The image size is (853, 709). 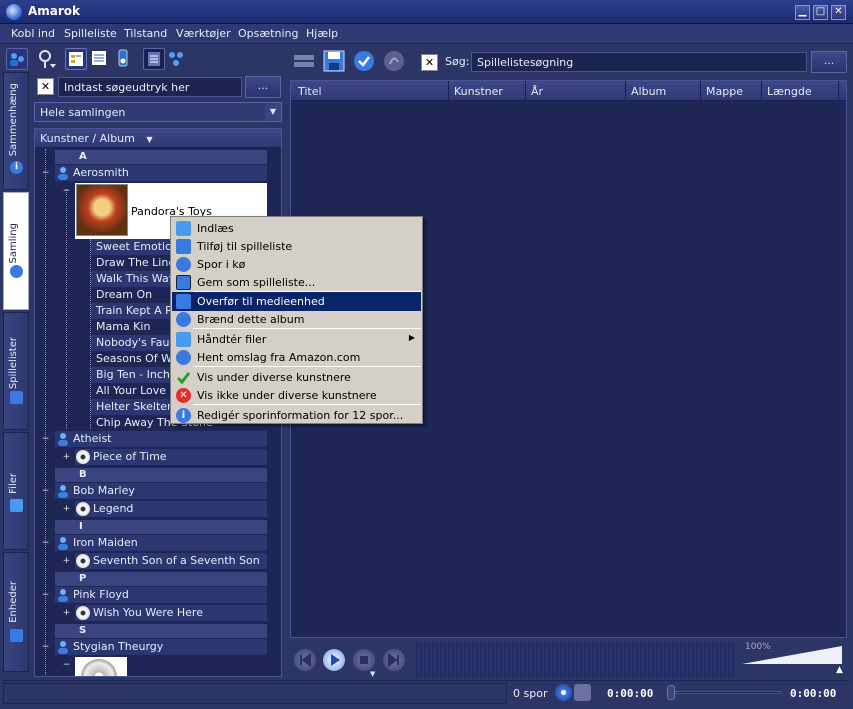 I want to click on maximize-button: □, so click(x=820, y=12).